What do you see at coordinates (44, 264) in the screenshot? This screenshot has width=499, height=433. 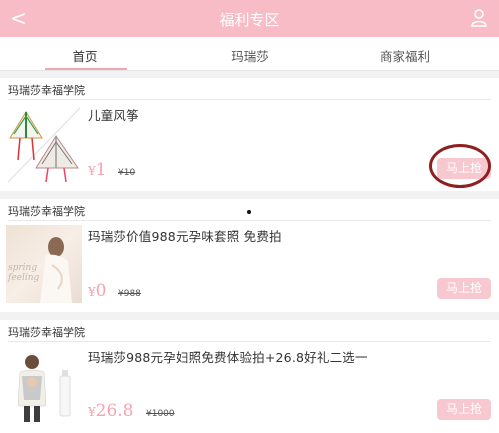 I see `maternity-photo-image: spring feeling` at bounding box center [44, 264].